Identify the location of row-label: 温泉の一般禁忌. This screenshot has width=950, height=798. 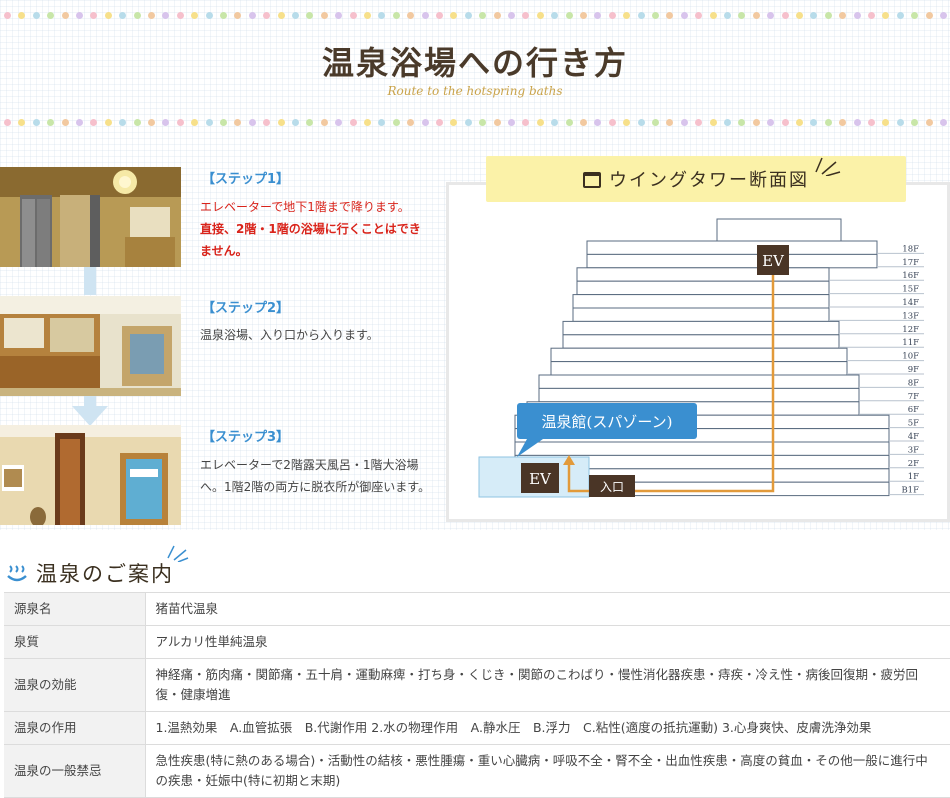
(75, 771).